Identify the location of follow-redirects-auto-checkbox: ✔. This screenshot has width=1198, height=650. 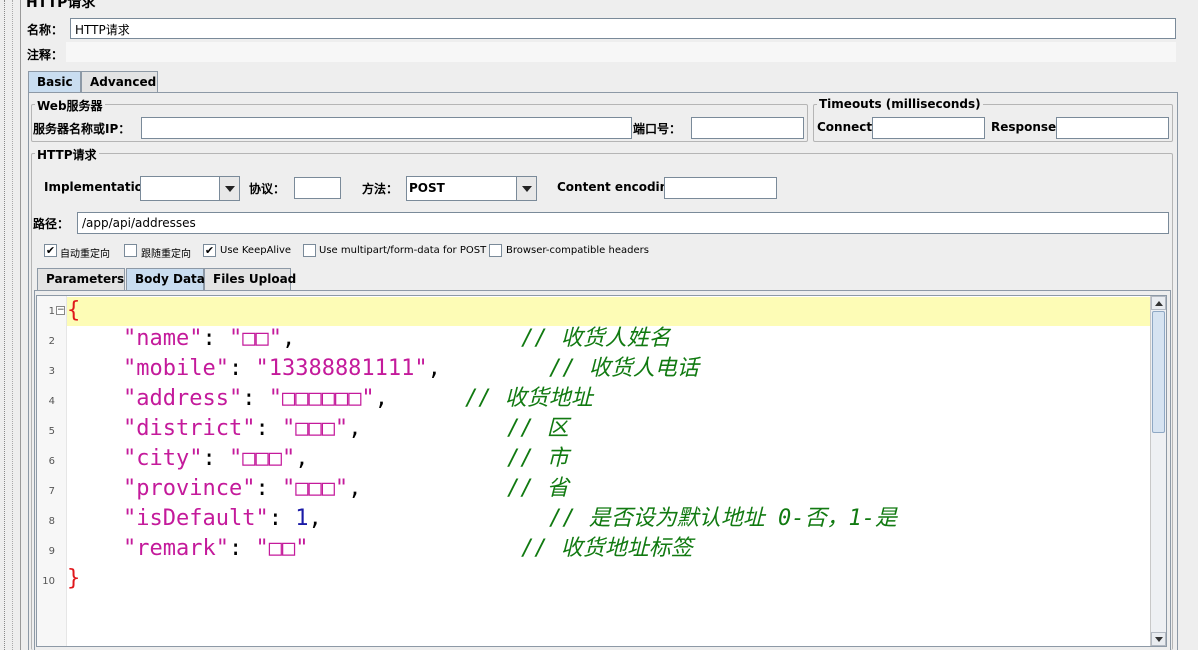
(50, 250).